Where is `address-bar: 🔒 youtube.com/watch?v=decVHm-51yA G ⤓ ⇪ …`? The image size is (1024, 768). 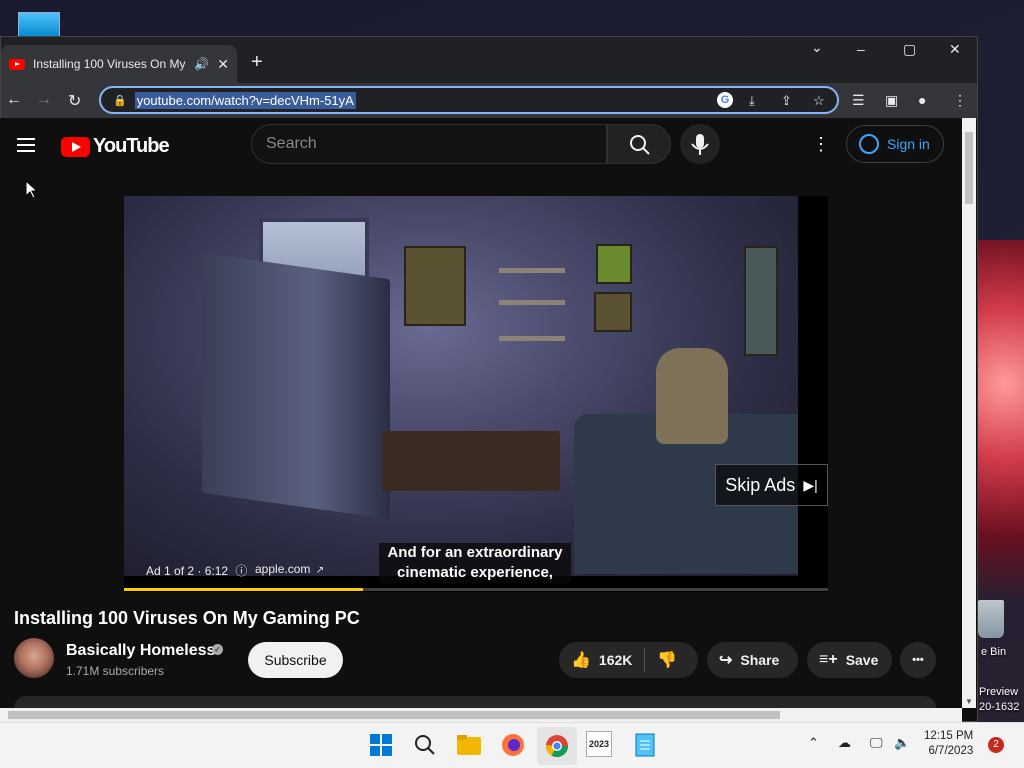 address-bar: 🔒 youtube.com/watch?v=decVHm-51yA G ⤓ ⇪ … is located at coordinates (469, 100).